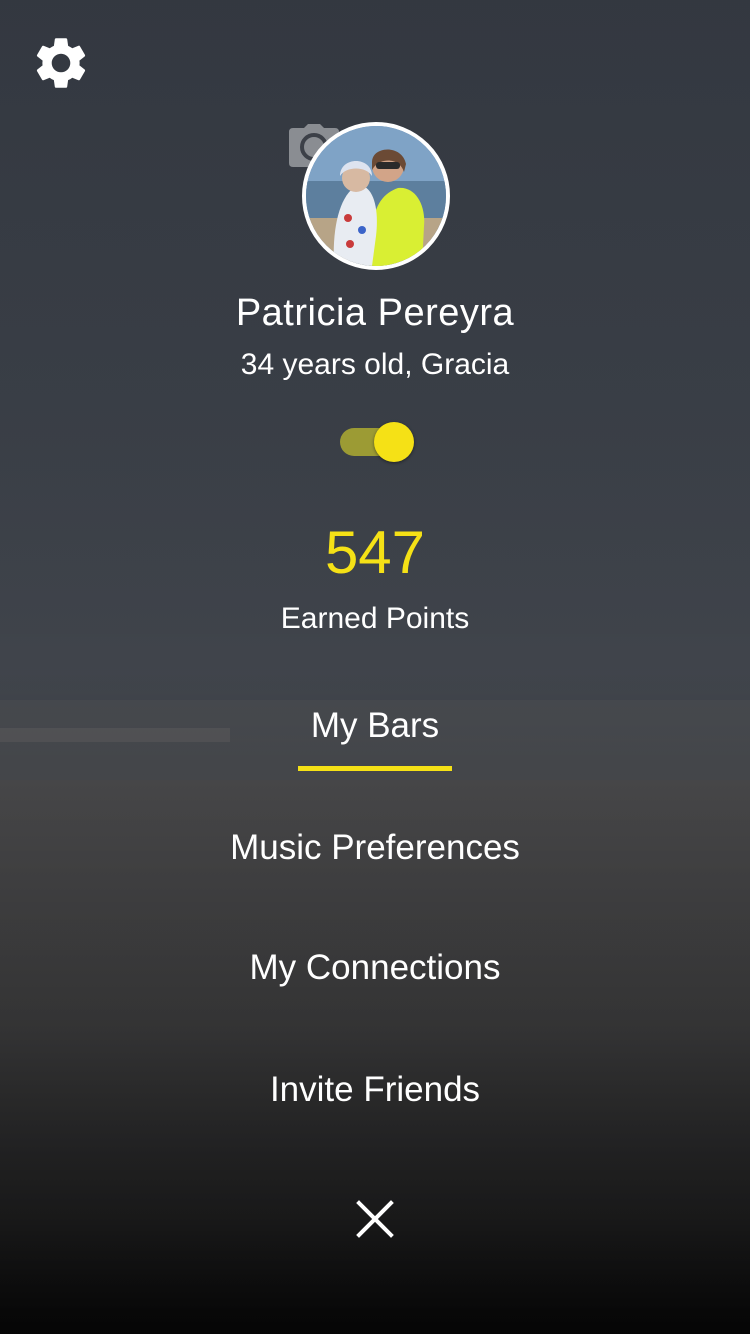 This screenshot has height=1334, width=750. I want to click on points-label: Earned Points, so click(375, 618).